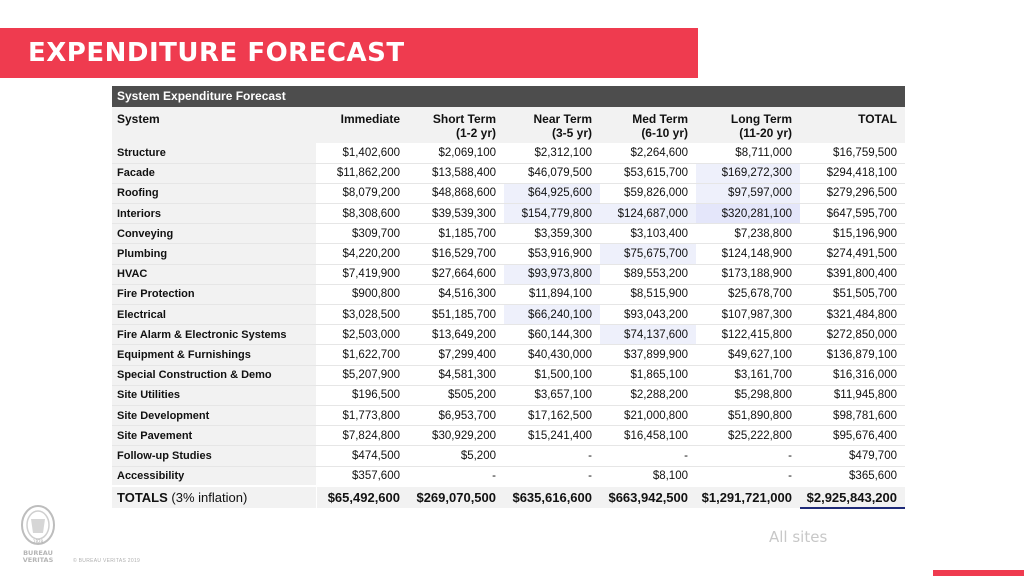 The height and width of the screenshot is (576, 1024). I want to click on row-med-value: $2,288,200, so click(648, 395).